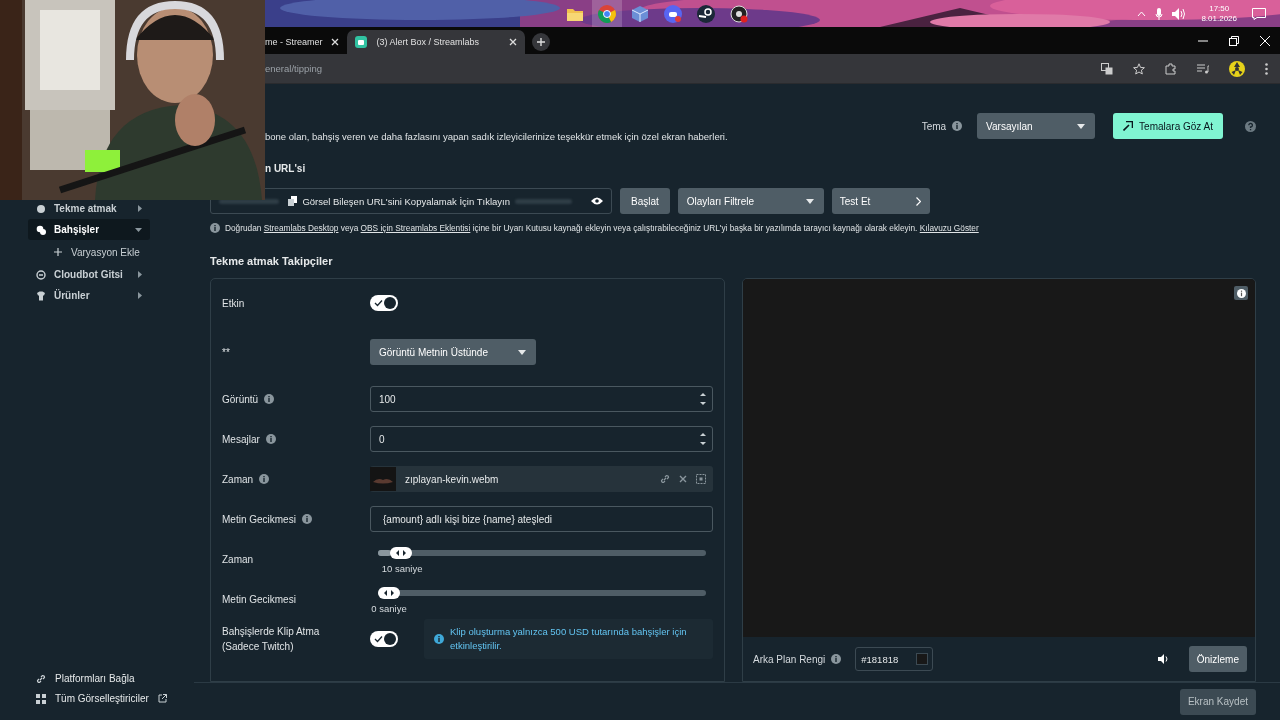 The image size is (1280, 720). I want to click on color-field: #181818, so click(894, 659).